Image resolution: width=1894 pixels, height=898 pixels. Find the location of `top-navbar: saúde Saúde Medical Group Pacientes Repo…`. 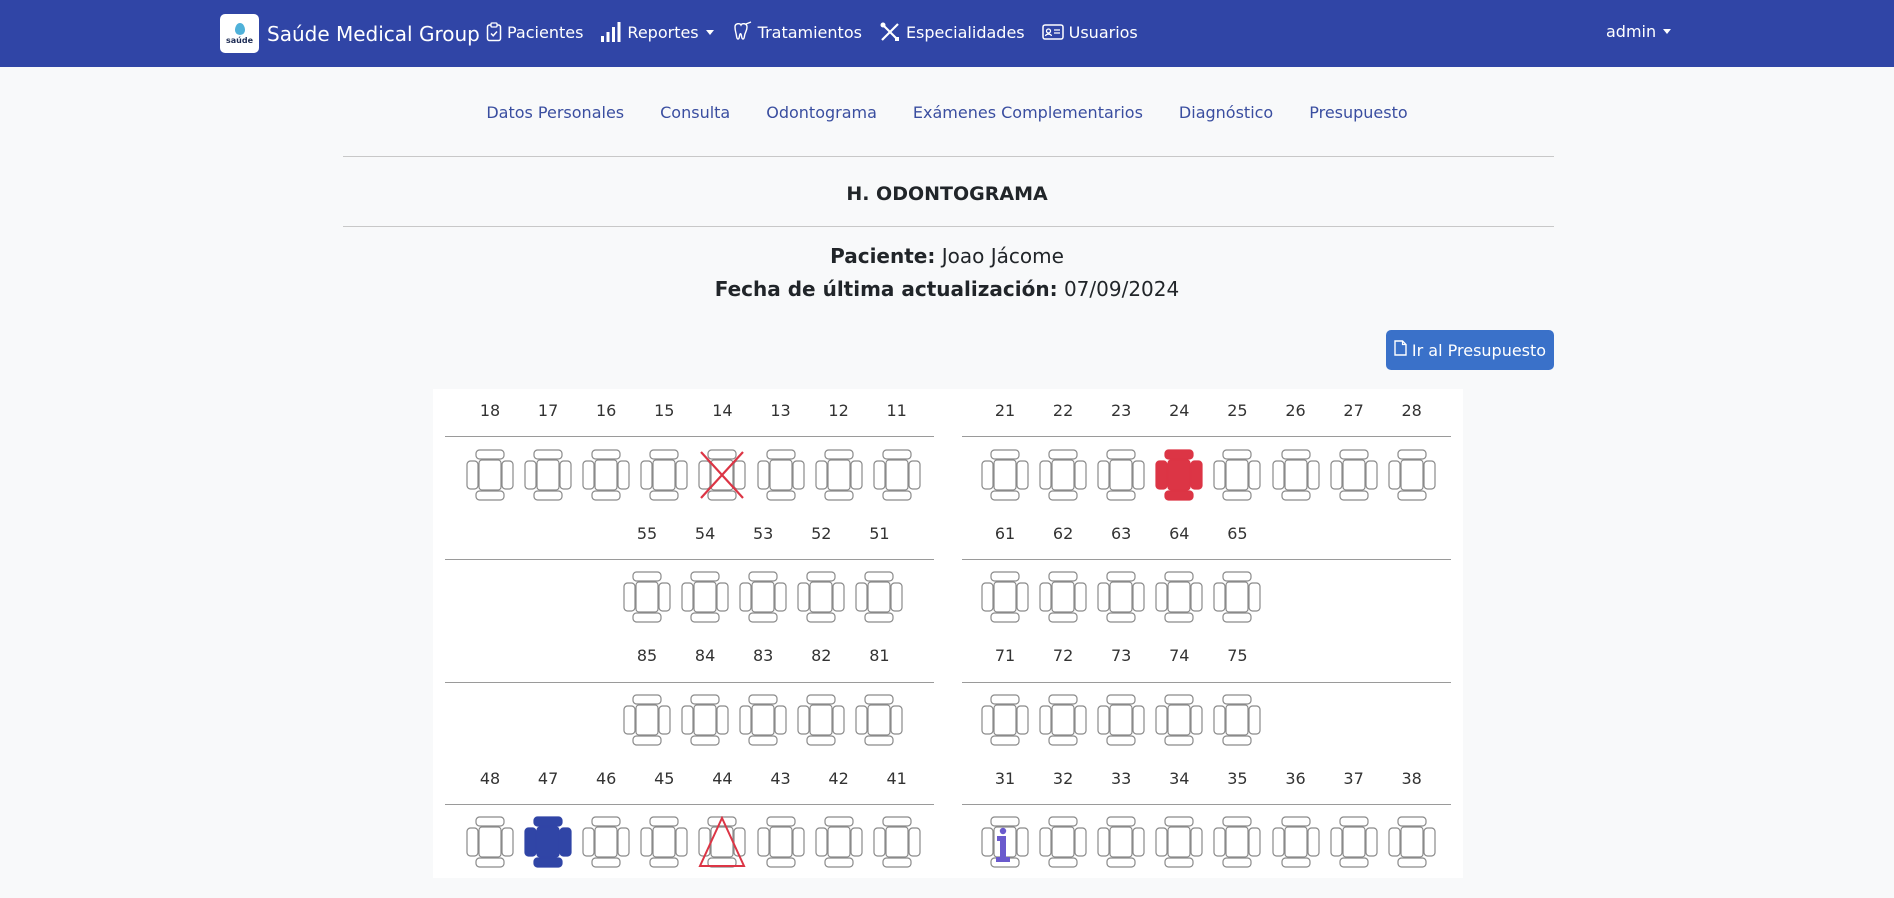

top-navbar: saúde Saúde Medical Group Pacientes Repo… is located at coordinates (947, 33).